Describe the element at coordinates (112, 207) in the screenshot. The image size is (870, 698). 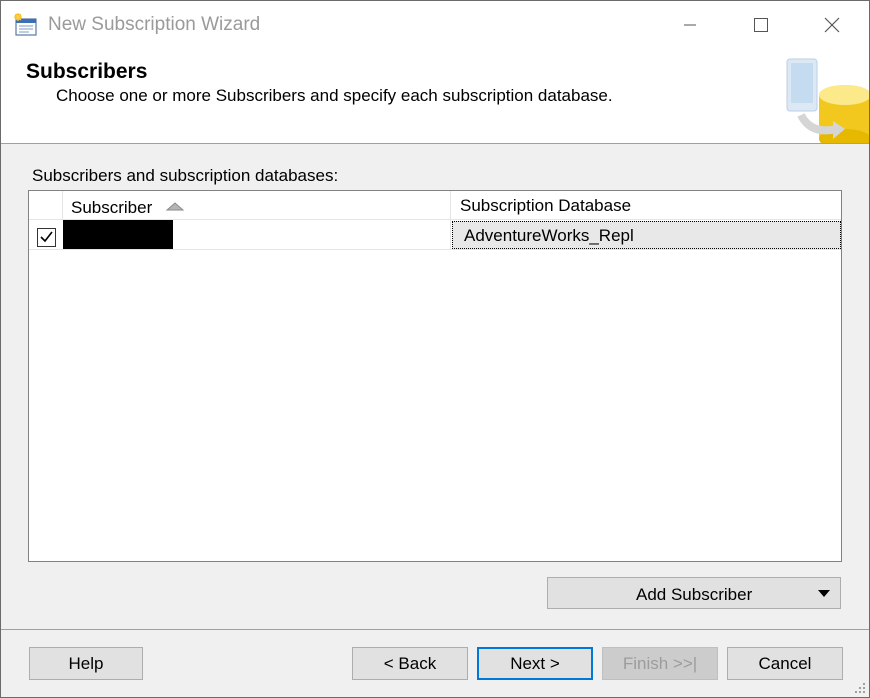
I see `subscriber-column-label: Subscriber` at that location.